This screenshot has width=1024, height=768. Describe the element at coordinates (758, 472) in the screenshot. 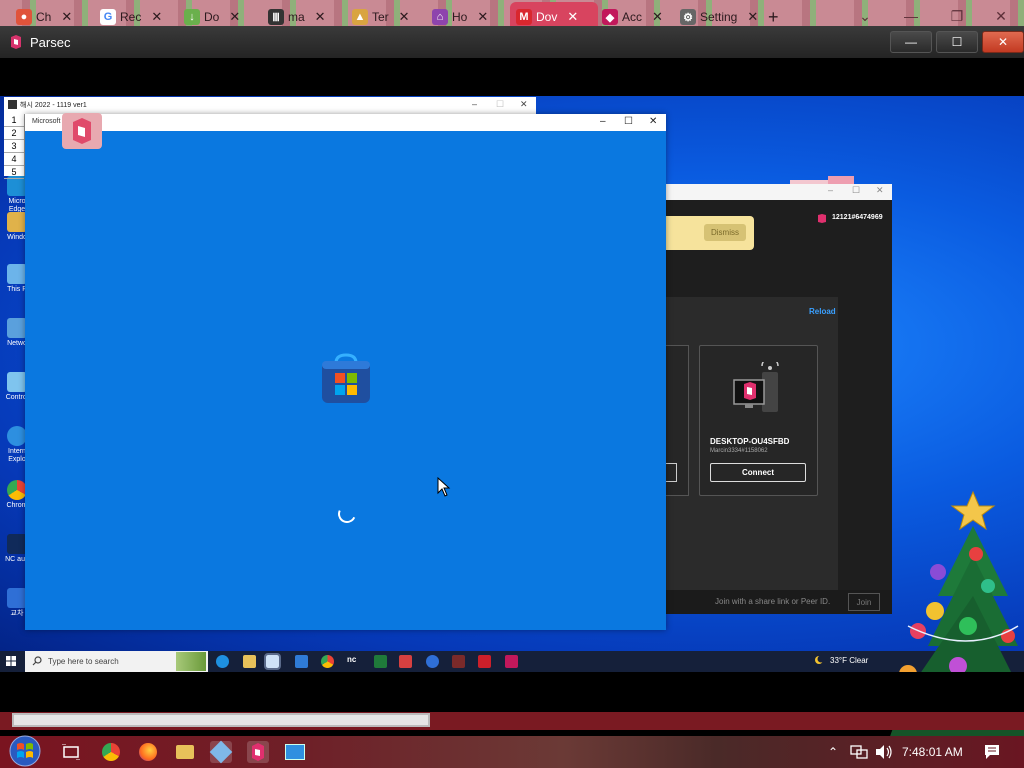

I see `connect-button: Connect` at that location.